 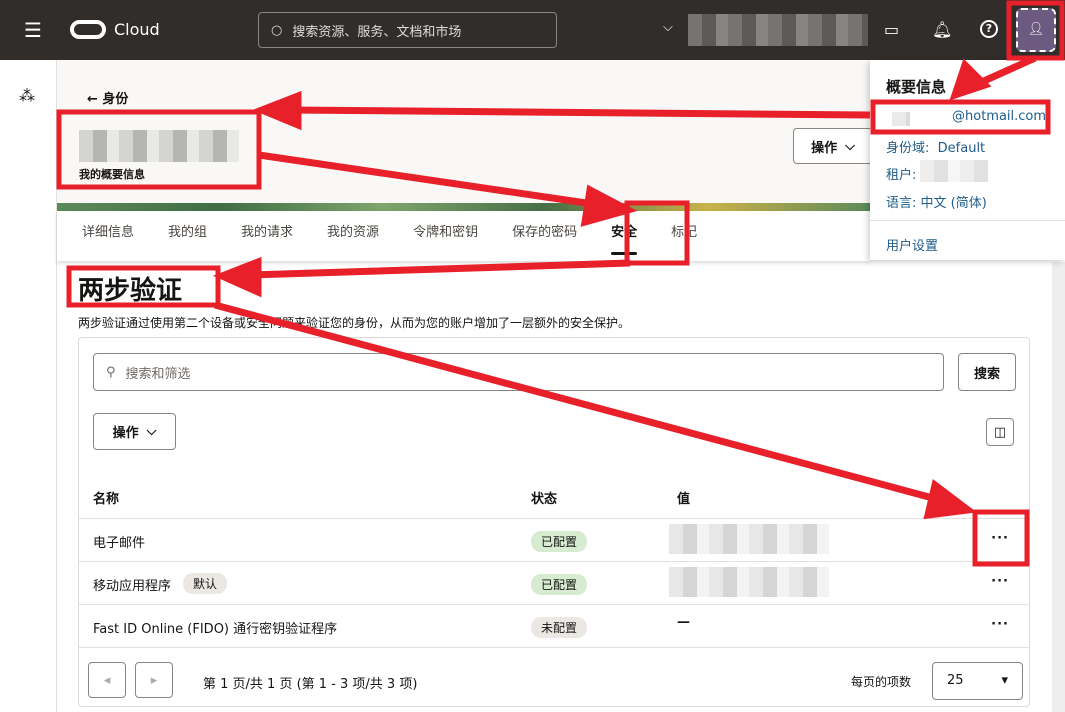 I want to click on annotation-box-title, so click(x=143, y=286).